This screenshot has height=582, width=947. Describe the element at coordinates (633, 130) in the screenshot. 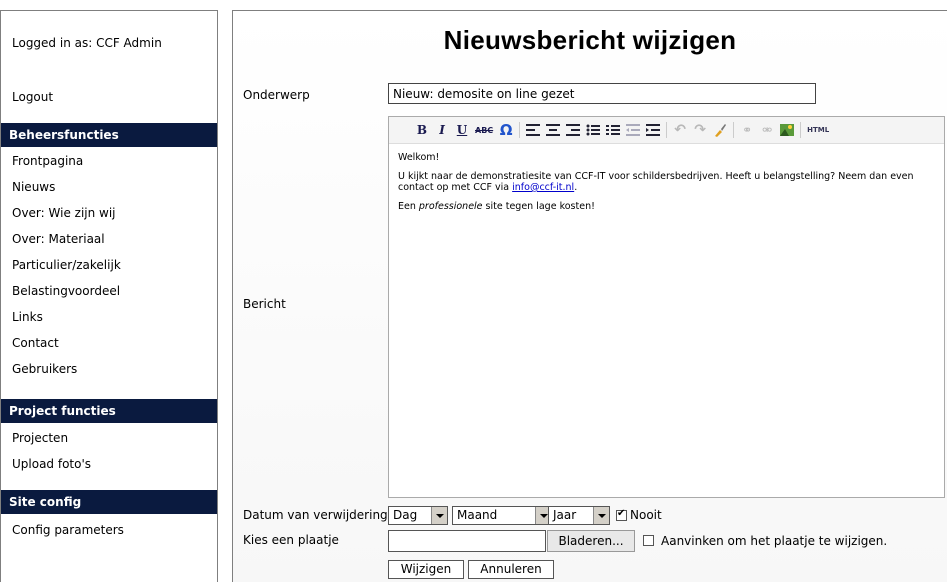

I see `outdent-icon` at that location.